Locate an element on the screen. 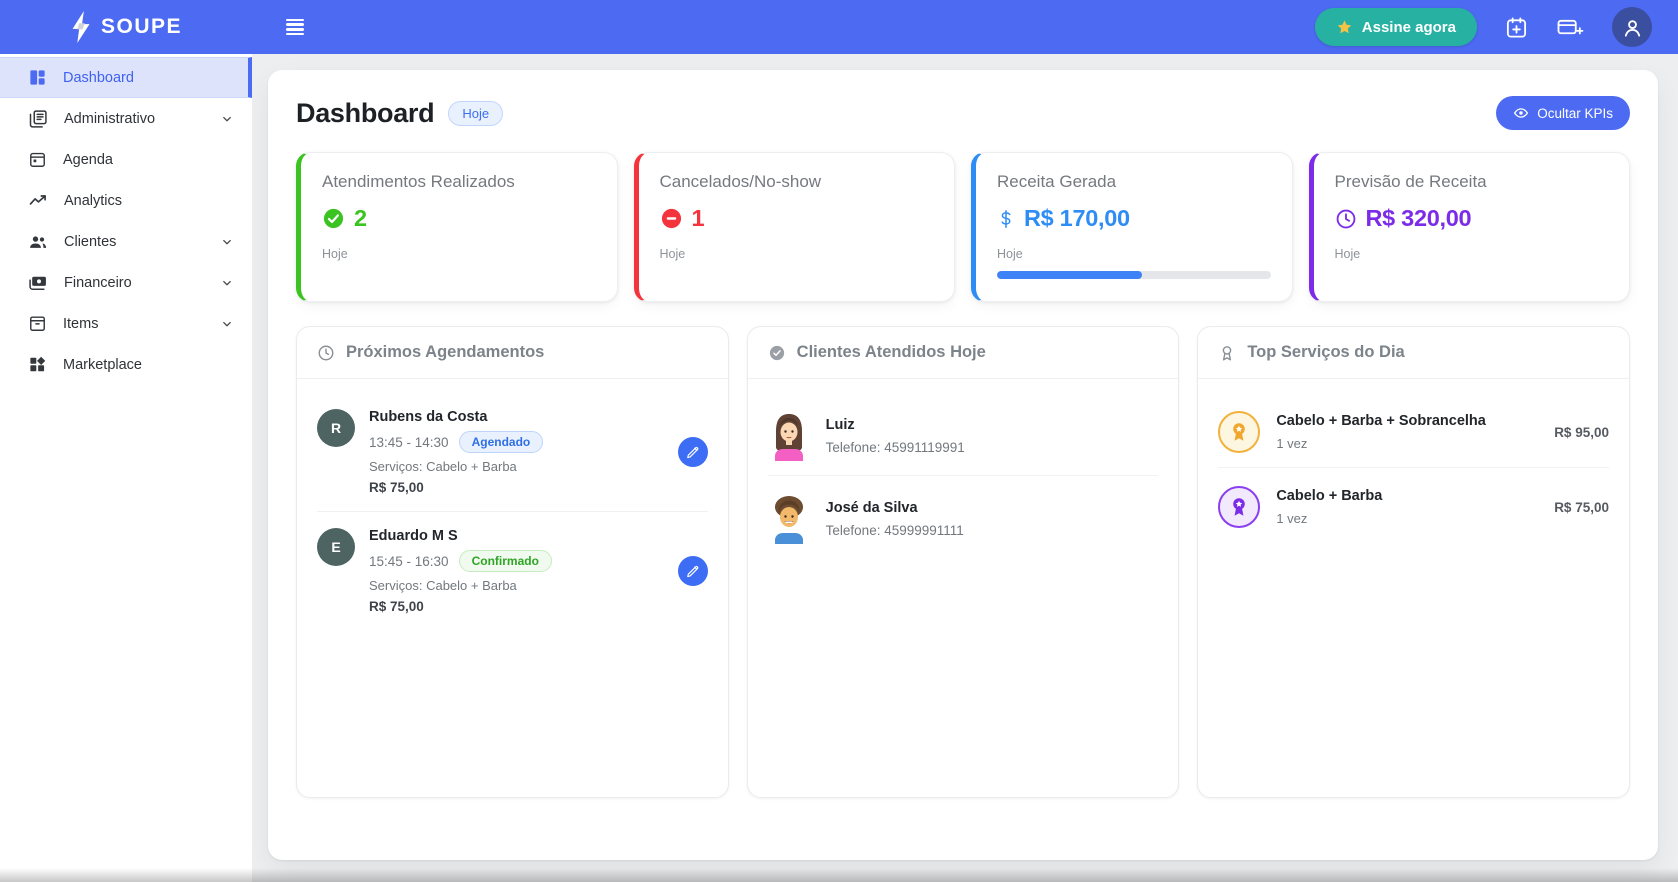  documents-icon is located at coordinates (38, 119).